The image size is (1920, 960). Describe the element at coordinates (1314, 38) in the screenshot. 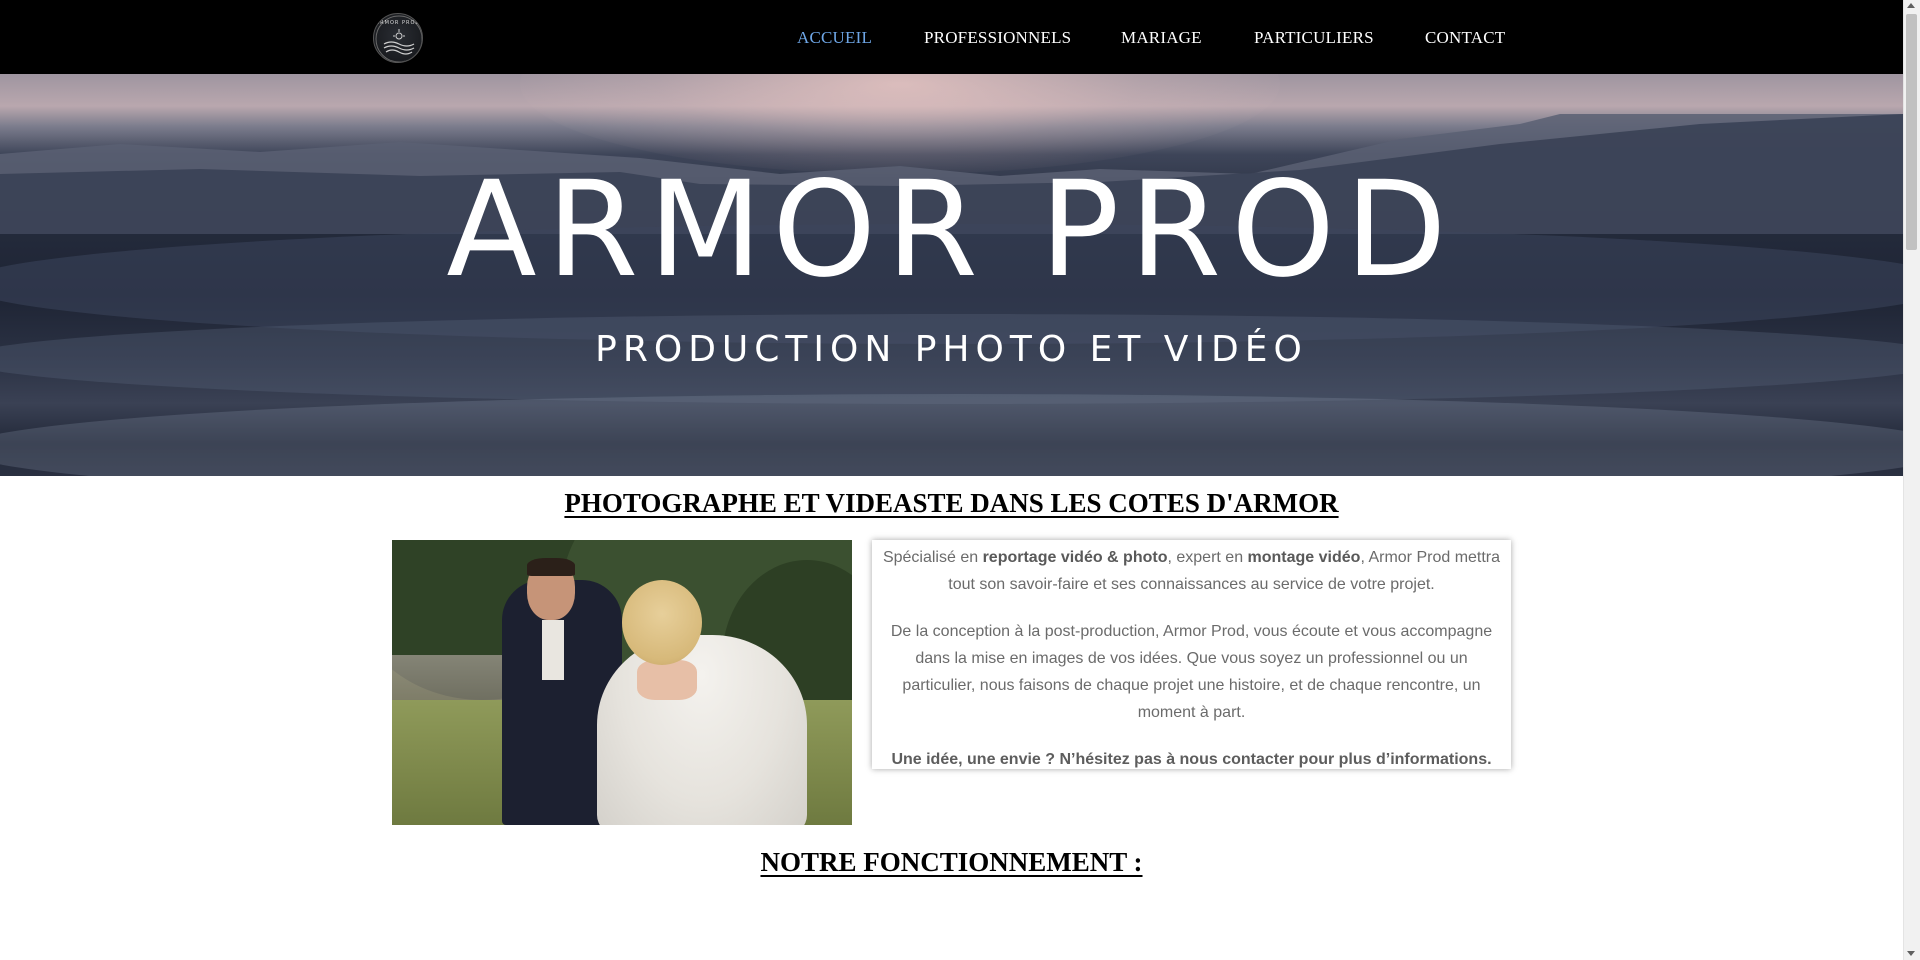

I see `nav-particuliers: PARTICULIERS` at that location.